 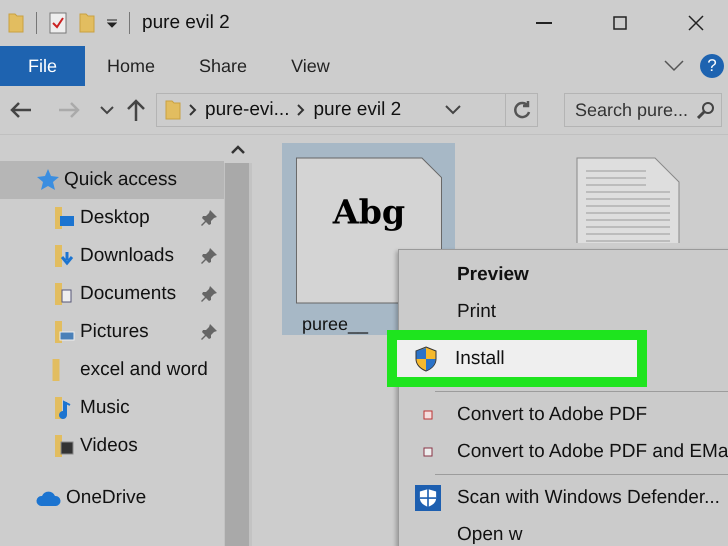 What do you see at coordinates (426, 359) in the screenshot?
I see `shield-icon` at bounding box center [426, 359].